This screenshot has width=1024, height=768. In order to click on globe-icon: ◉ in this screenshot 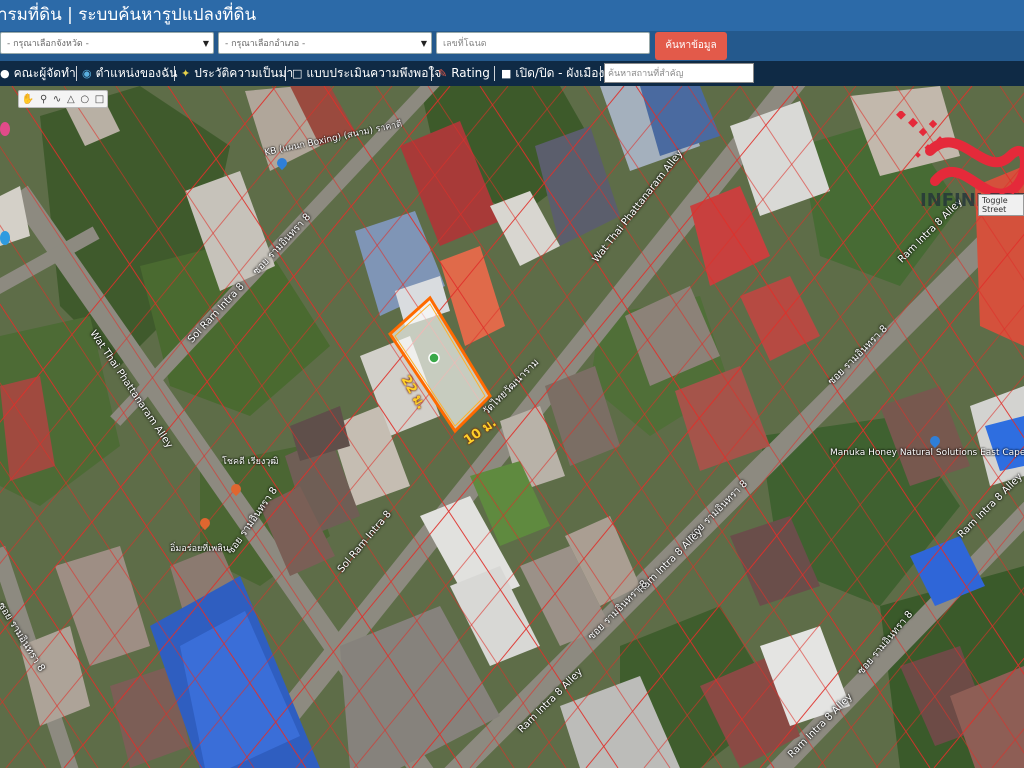, I will do `click(87, 73)`.